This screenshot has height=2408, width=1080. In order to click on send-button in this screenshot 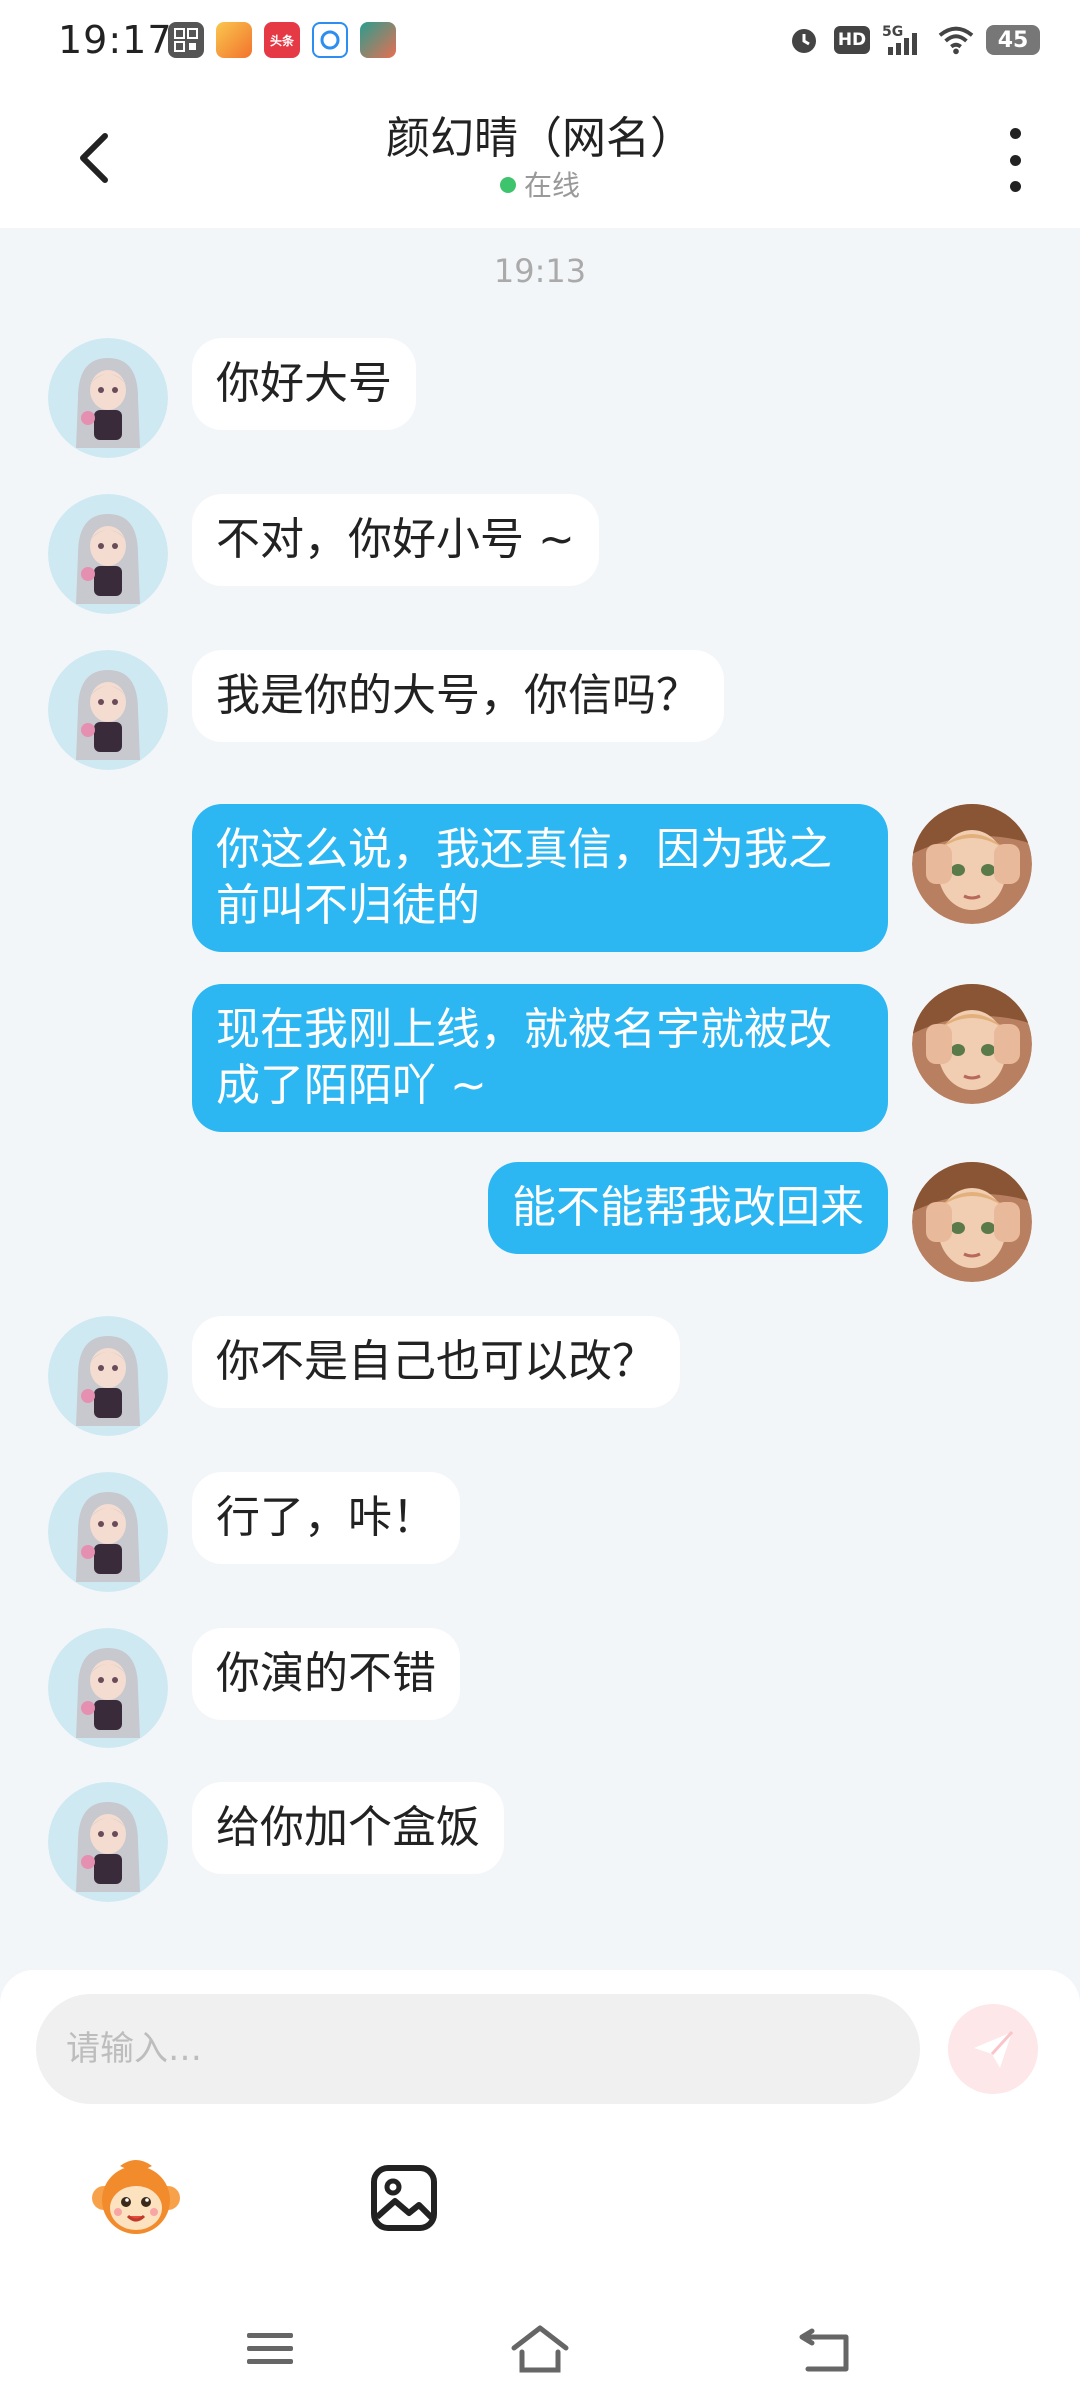, I will do `click(993, 2049)`.